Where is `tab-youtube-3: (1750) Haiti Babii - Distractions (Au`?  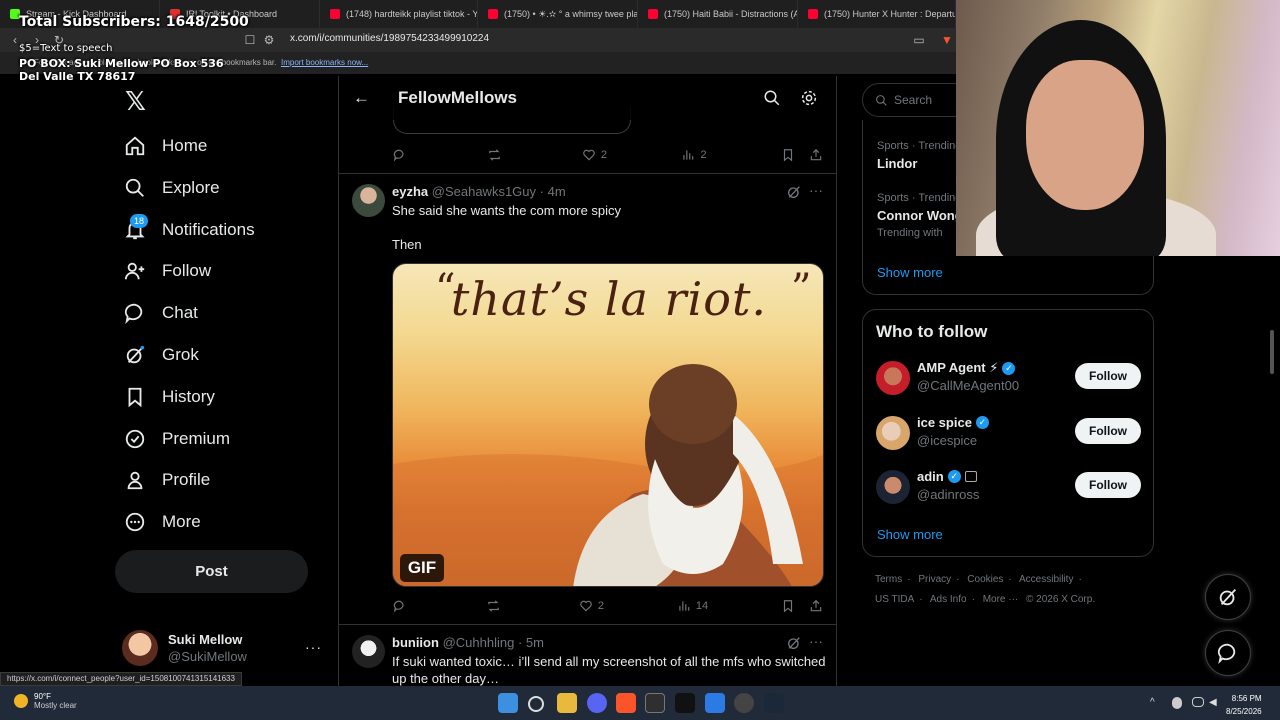 tab-youtube-3: (1750) Haiti Babii - Distractions (Au is located at coordinates (718, 14).